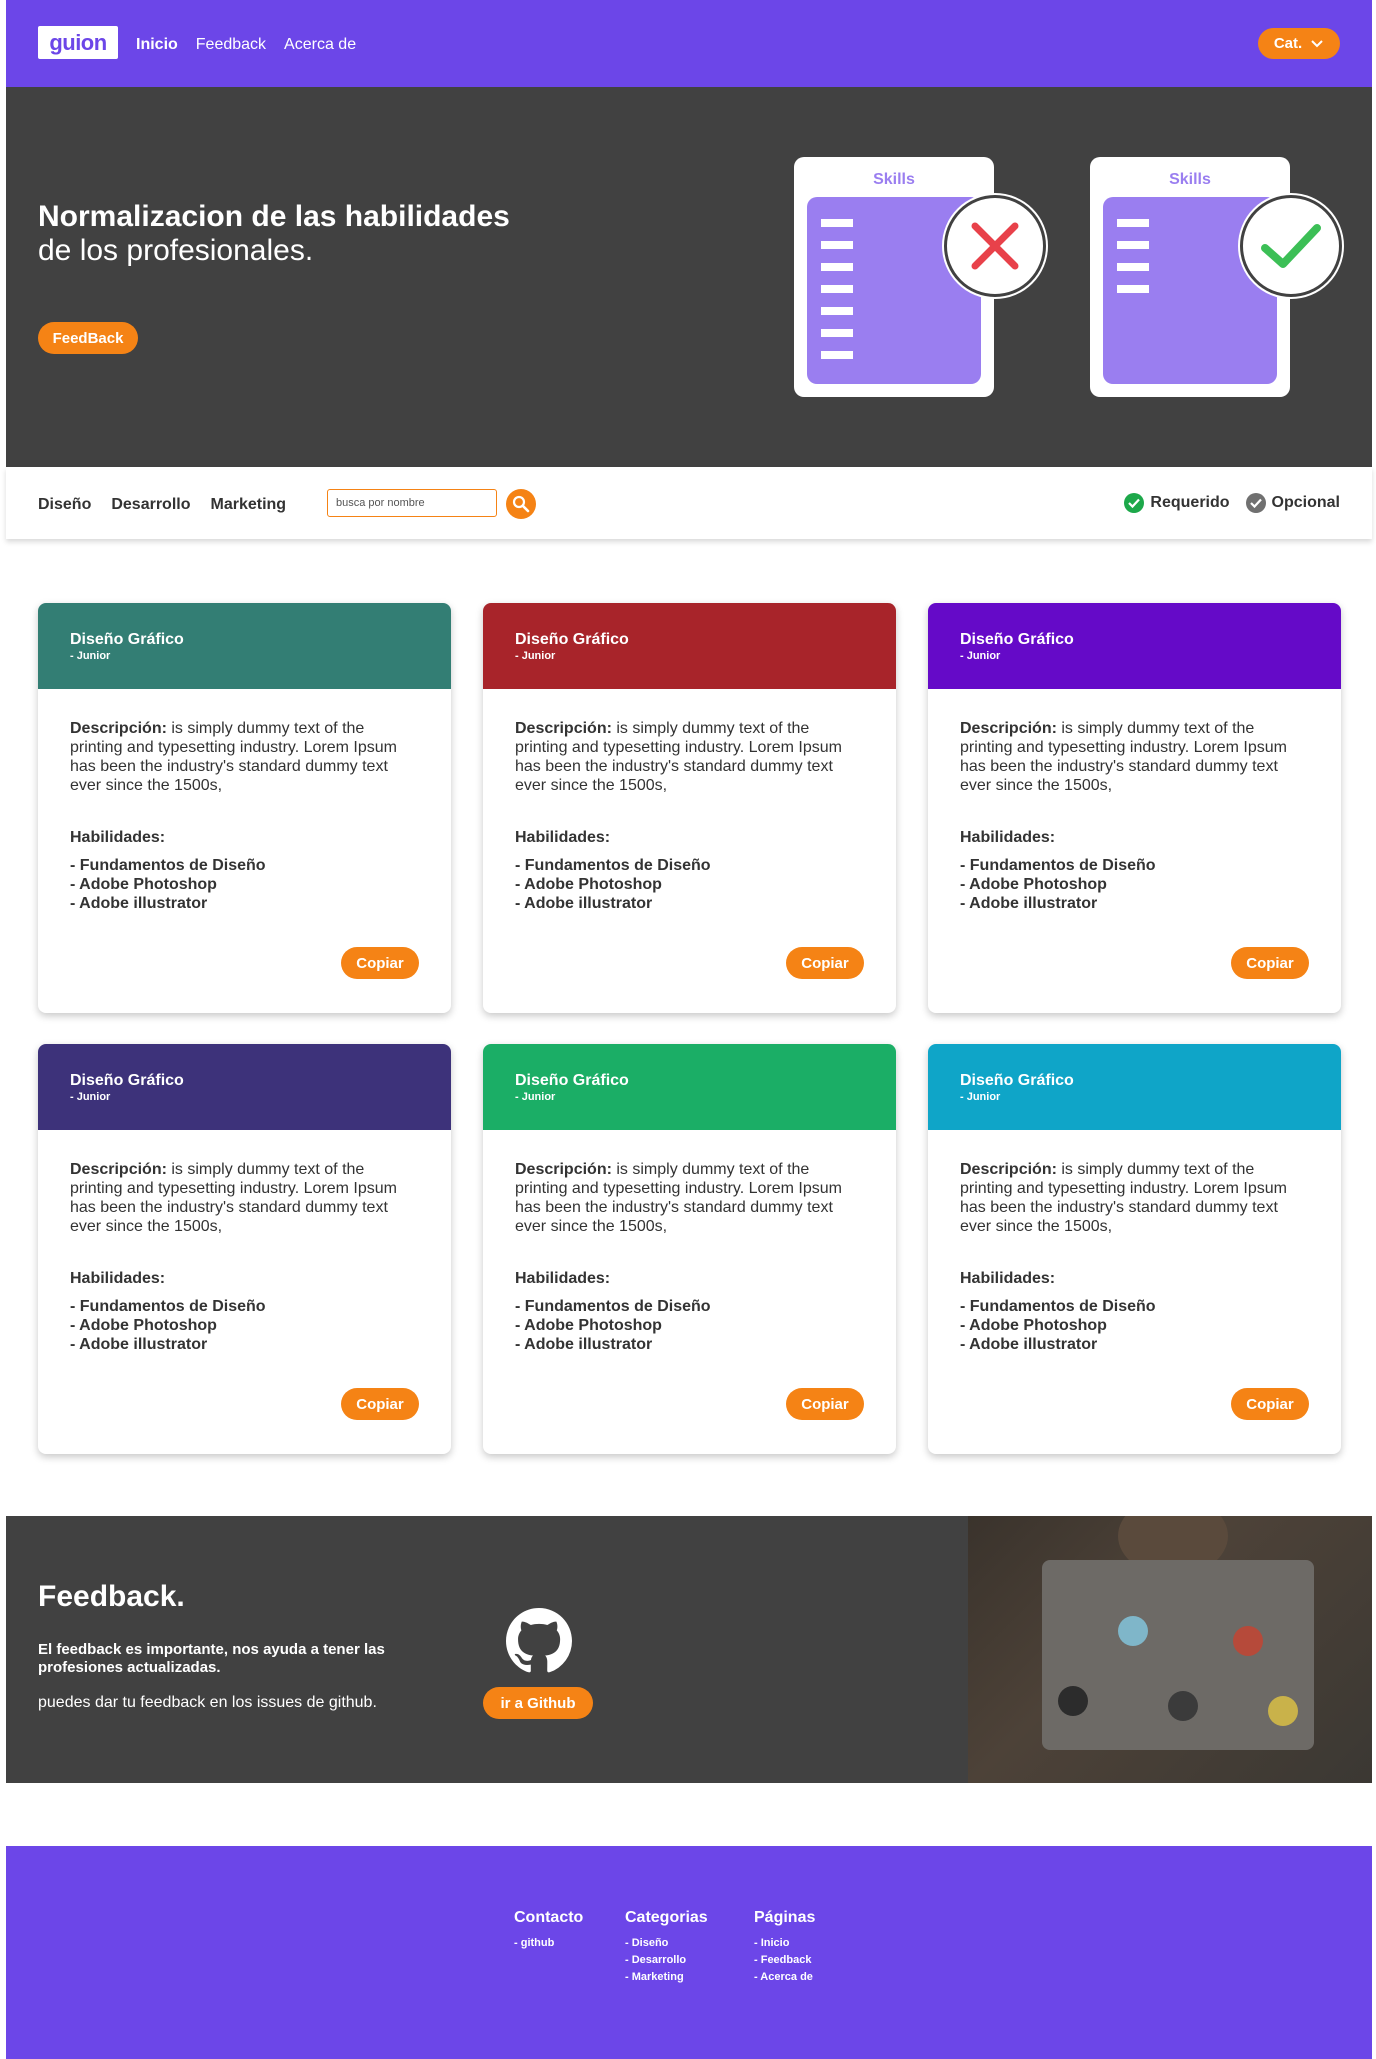 This screenshot has width=1376, height=2059. I want to click on check-circle-gray-icon, so click(1255, 503).